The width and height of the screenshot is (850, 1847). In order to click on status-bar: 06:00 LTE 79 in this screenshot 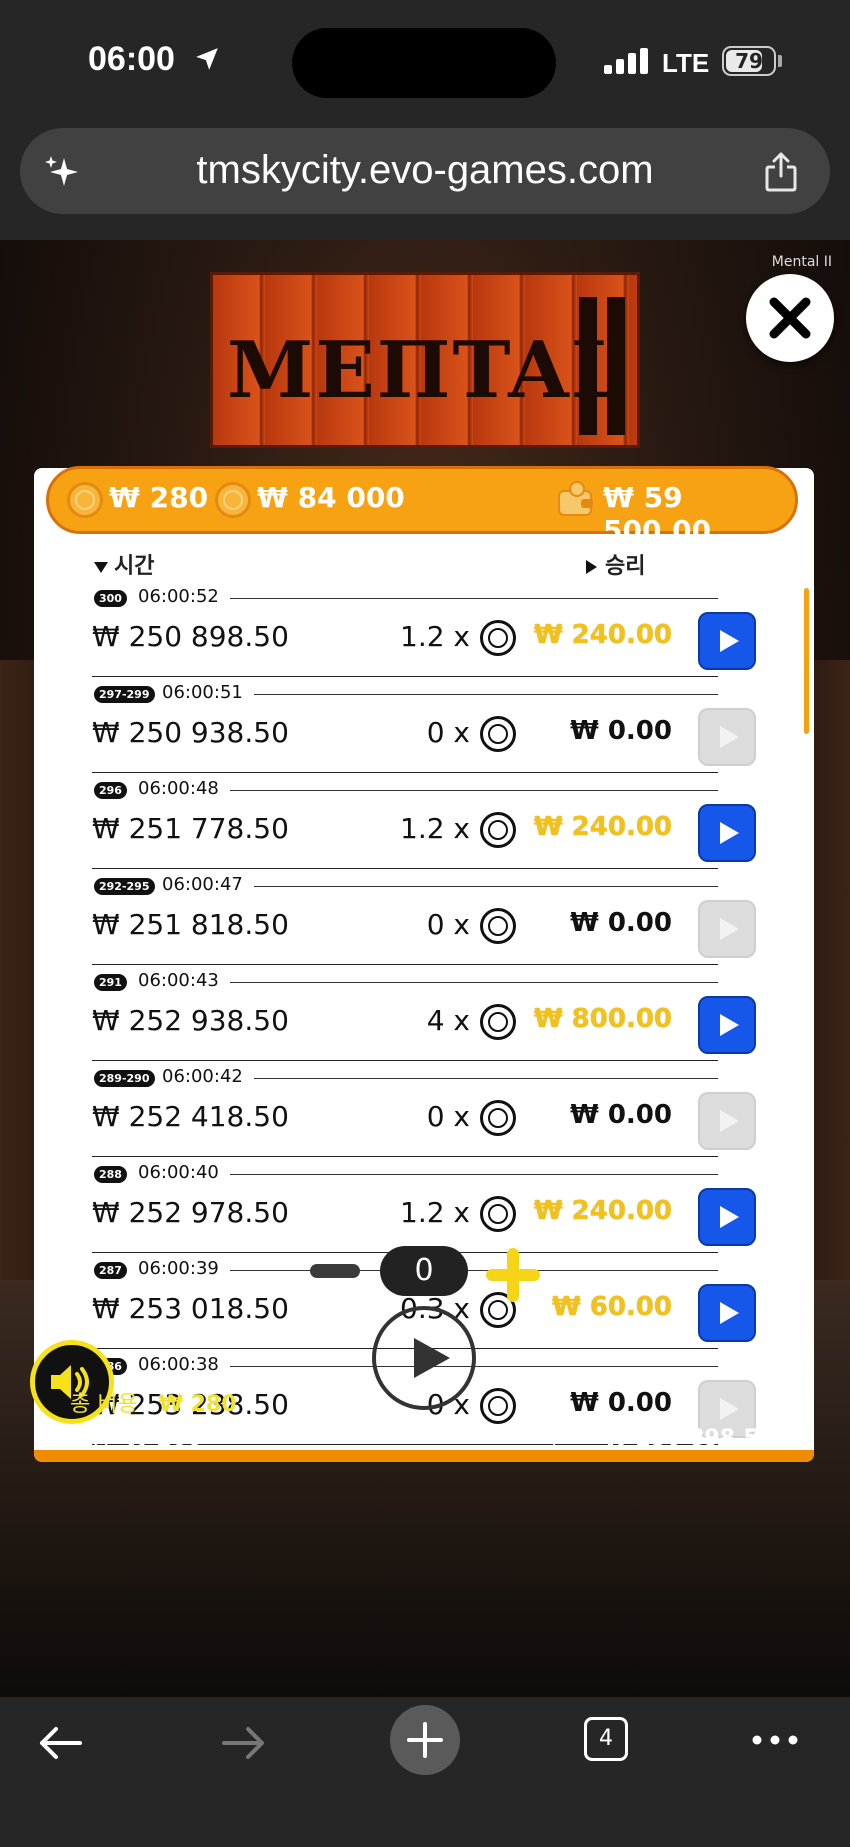, I will do `click(425, 60)`.